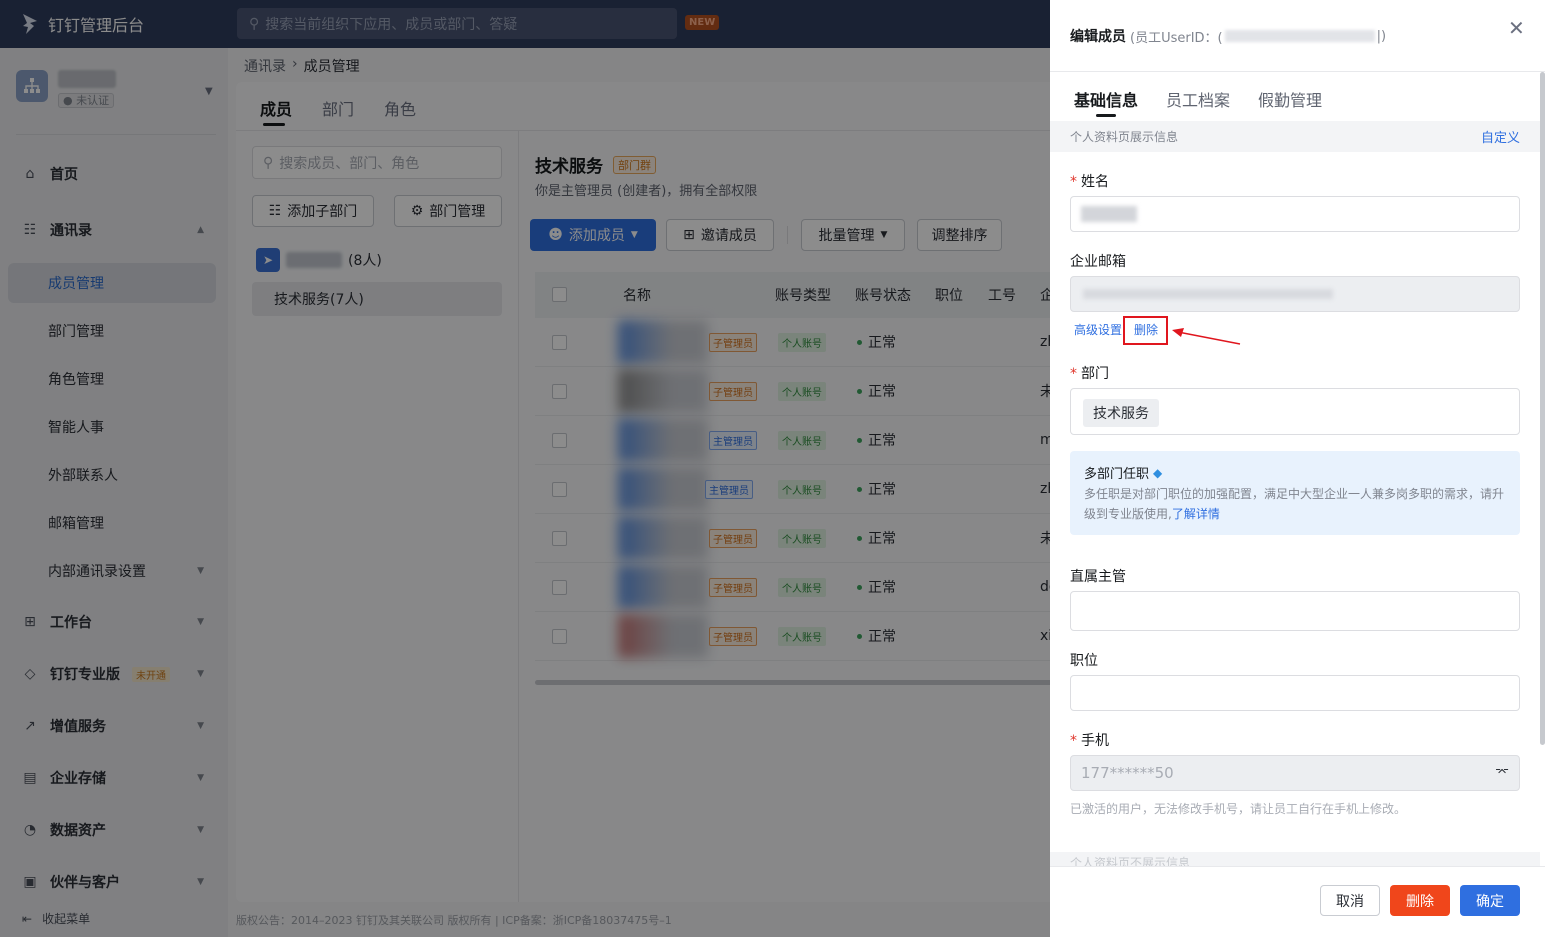  I want to click on drawer-userid: (员工UserID：( |), so click(1258, 36).